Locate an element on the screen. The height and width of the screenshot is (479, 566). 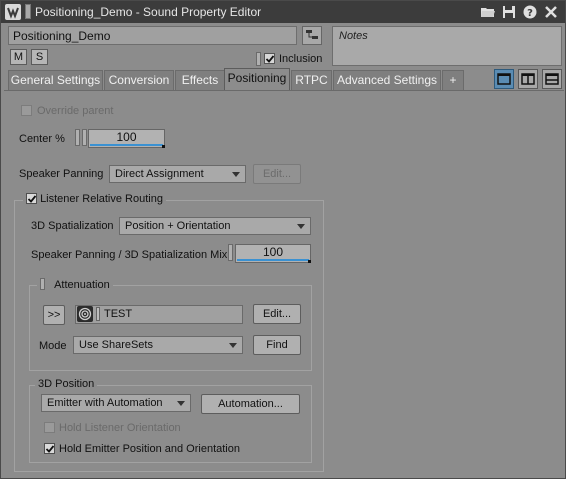
hierarchy-icon is located at coordinates (312, 34).